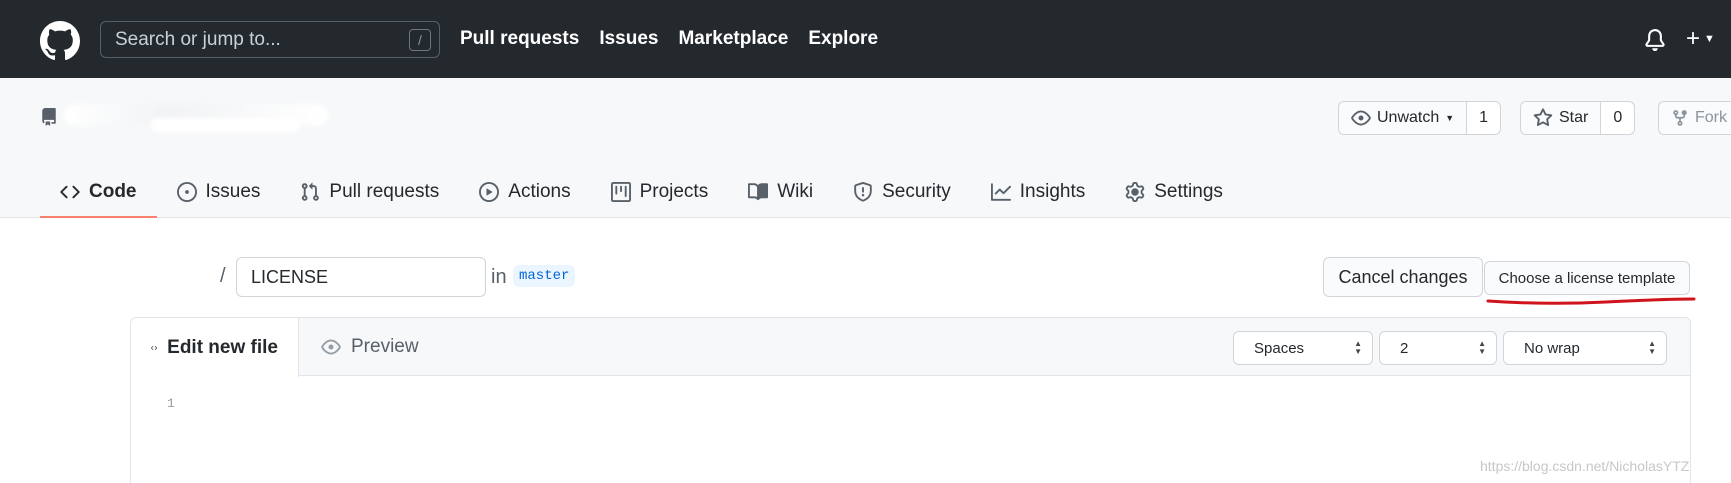 Image resolution: width=1731 pixels, height=483 pixels. Describe the element at coordinates (674, 191) in the screenshot. I see `tab-projects-label: Projects` at that location.